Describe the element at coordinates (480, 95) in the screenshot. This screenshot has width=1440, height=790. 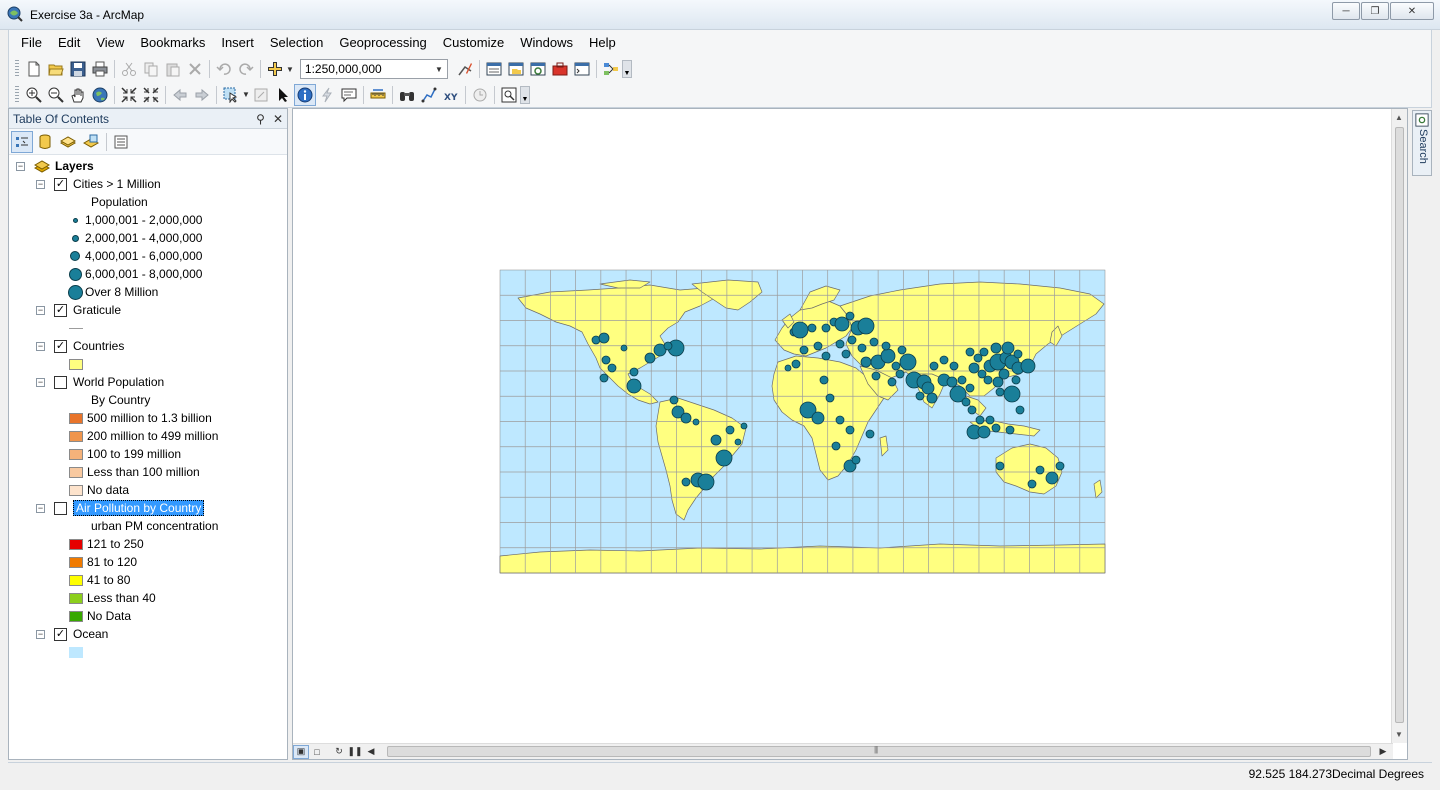
I see `time-slider-button` at that location.